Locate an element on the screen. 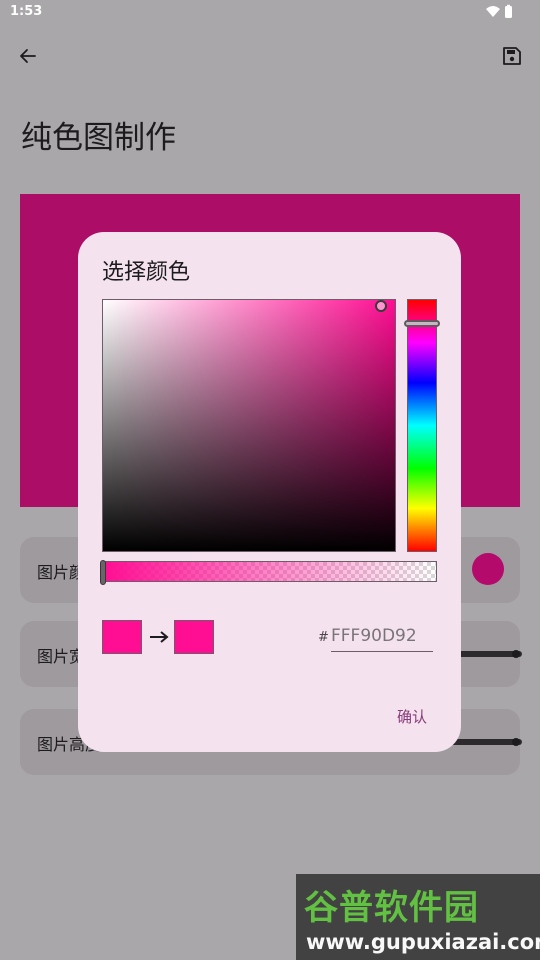 The width and height of the screenshot is (540, 960). sv-handle is located at coordinates (381, 306).